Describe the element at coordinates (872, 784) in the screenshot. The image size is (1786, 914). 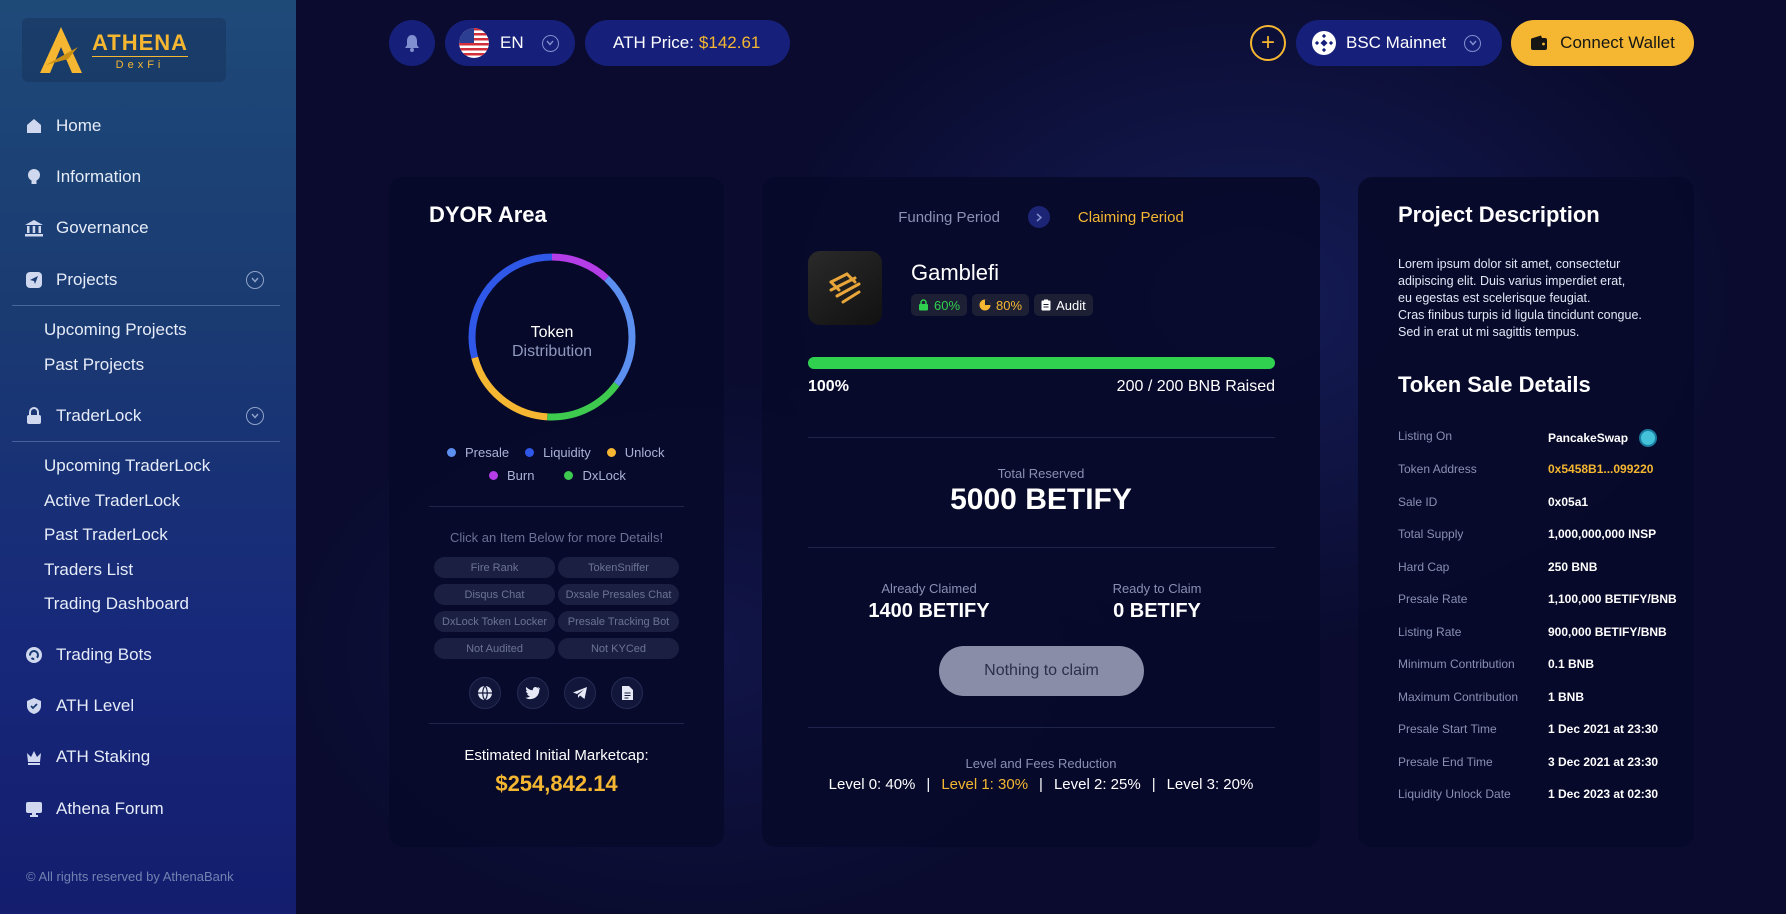
I see `level-0: Level 0: 40%` at that location.